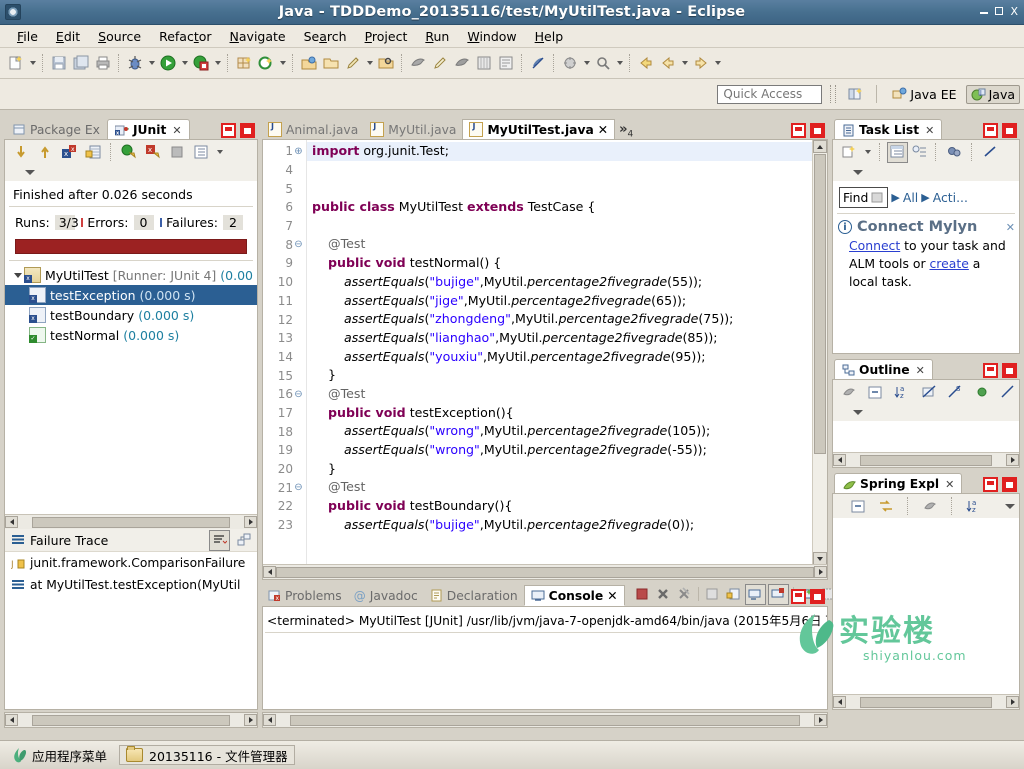  I want to click on scroll-up-icon, so click(820, 146).